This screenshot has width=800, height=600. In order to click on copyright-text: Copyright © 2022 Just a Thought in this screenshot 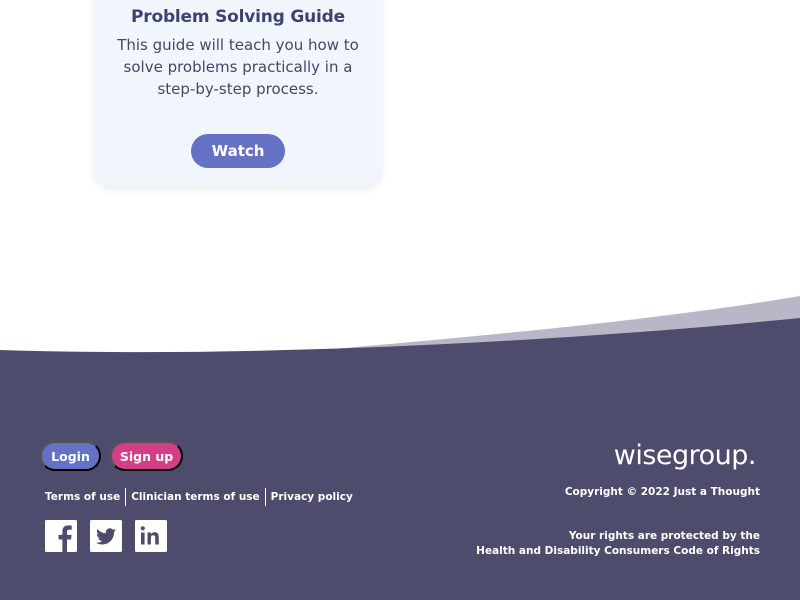, I will do `click(662, 492)`.